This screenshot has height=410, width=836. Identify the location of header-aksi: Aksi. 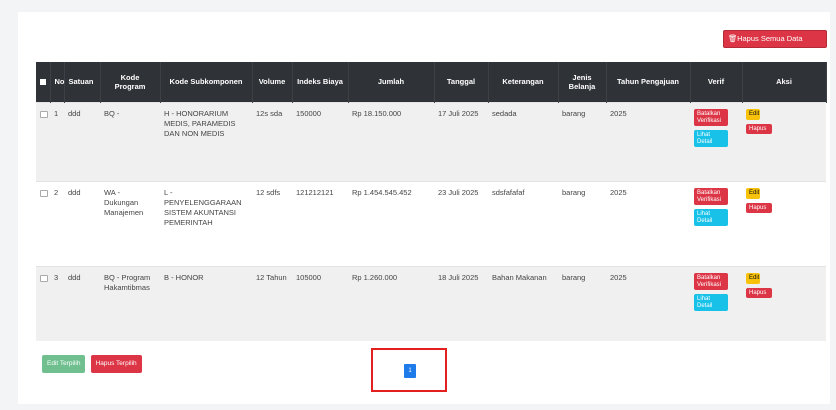
(784, 82).